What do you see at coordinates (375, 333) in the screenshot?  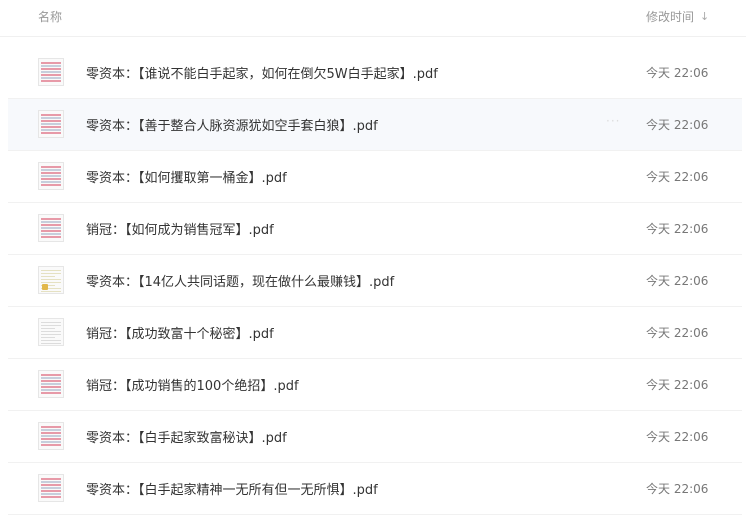 I see `file-row: 销冠：【成功致富十个秘密】.pdf 今天 22:06` at bounding box center [375, 333].